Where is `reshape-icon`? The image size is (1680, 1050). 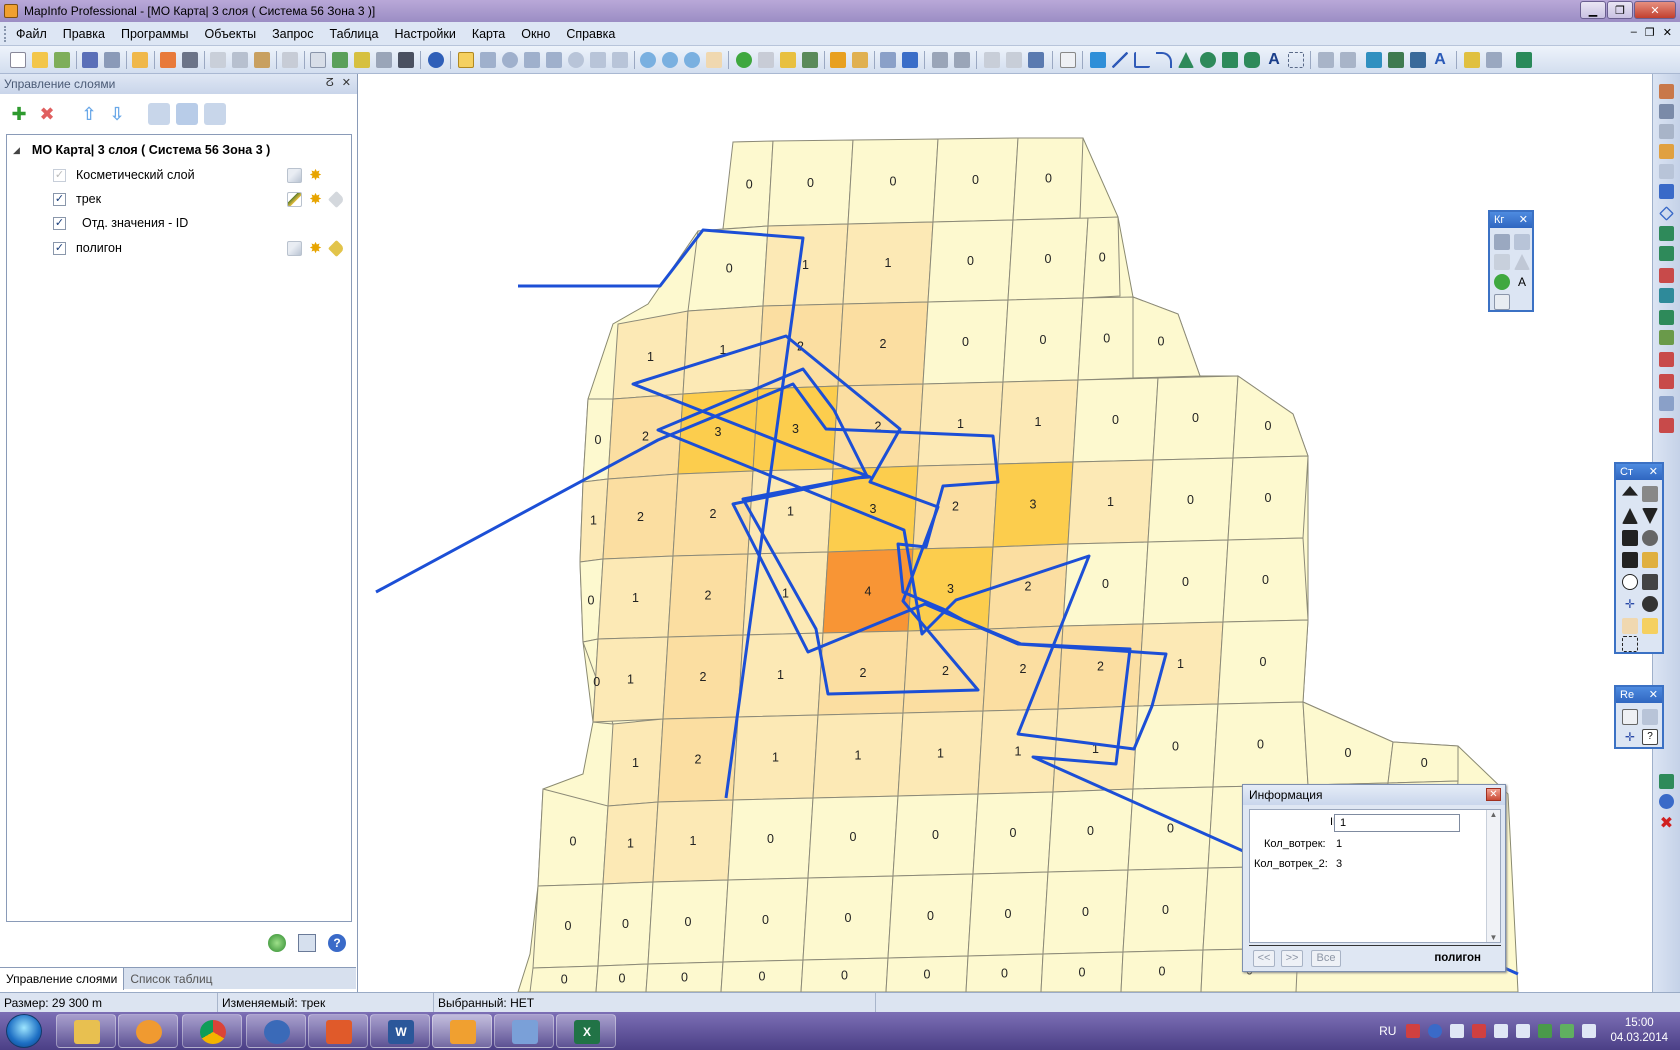 reshape-icon is located at coordinates (992, 60).